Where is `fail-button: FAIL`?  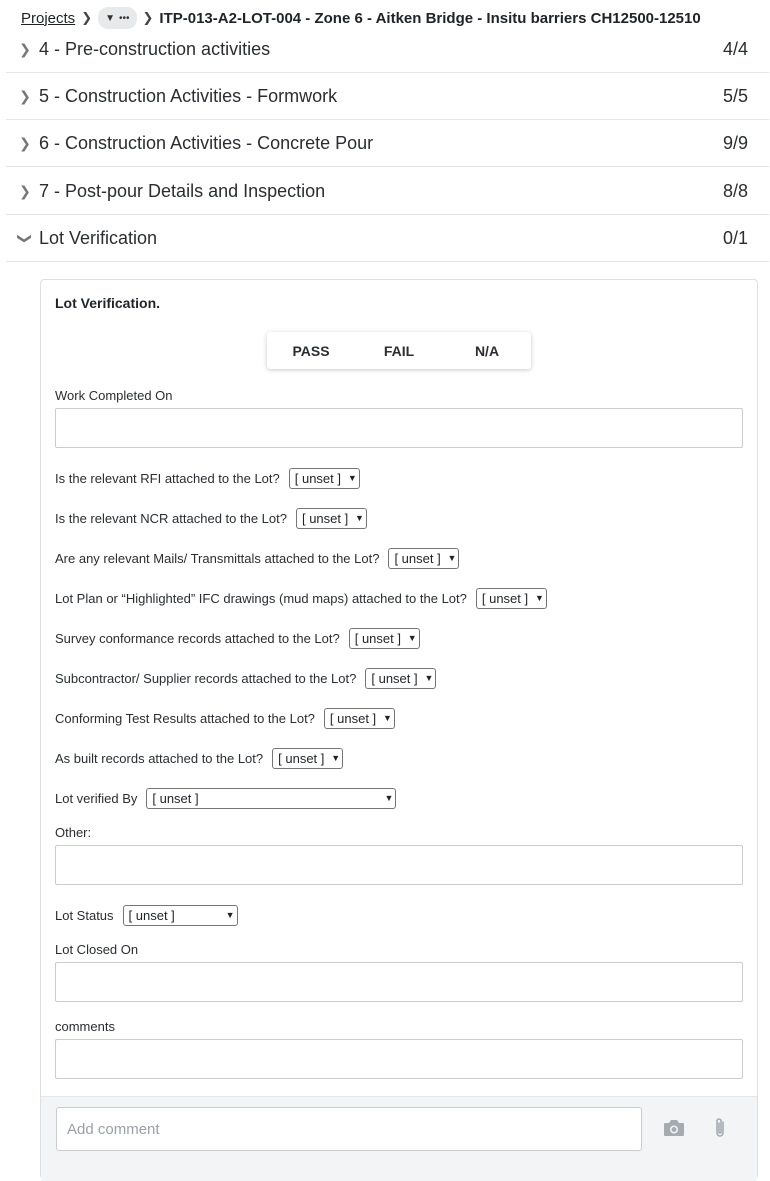
fail-button: FAIL is located at coordinates (399, 350).